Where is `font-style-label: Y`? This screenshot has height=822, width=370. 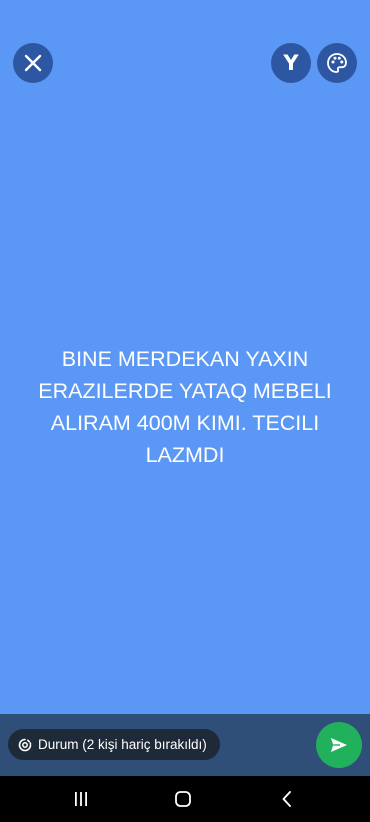 font-style-label: Y is located at coordinates (291, 62).